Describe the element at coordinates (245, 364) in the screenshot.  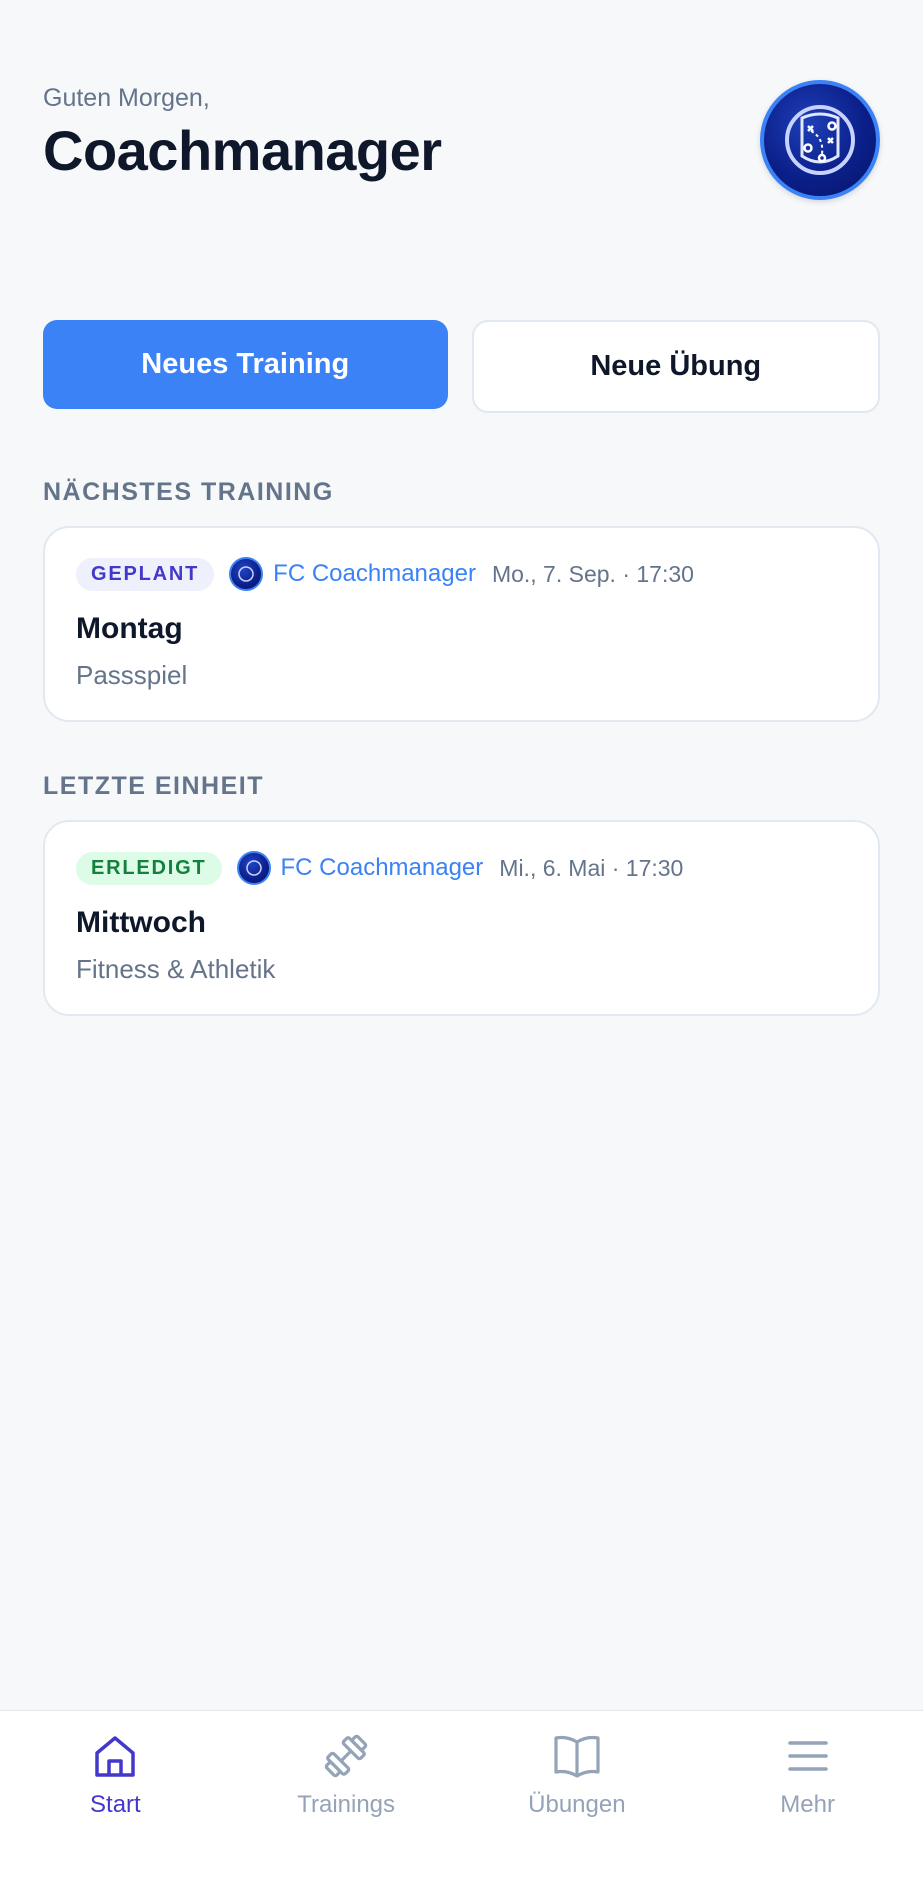
I see `new-training-button: Neues Training` at that location.